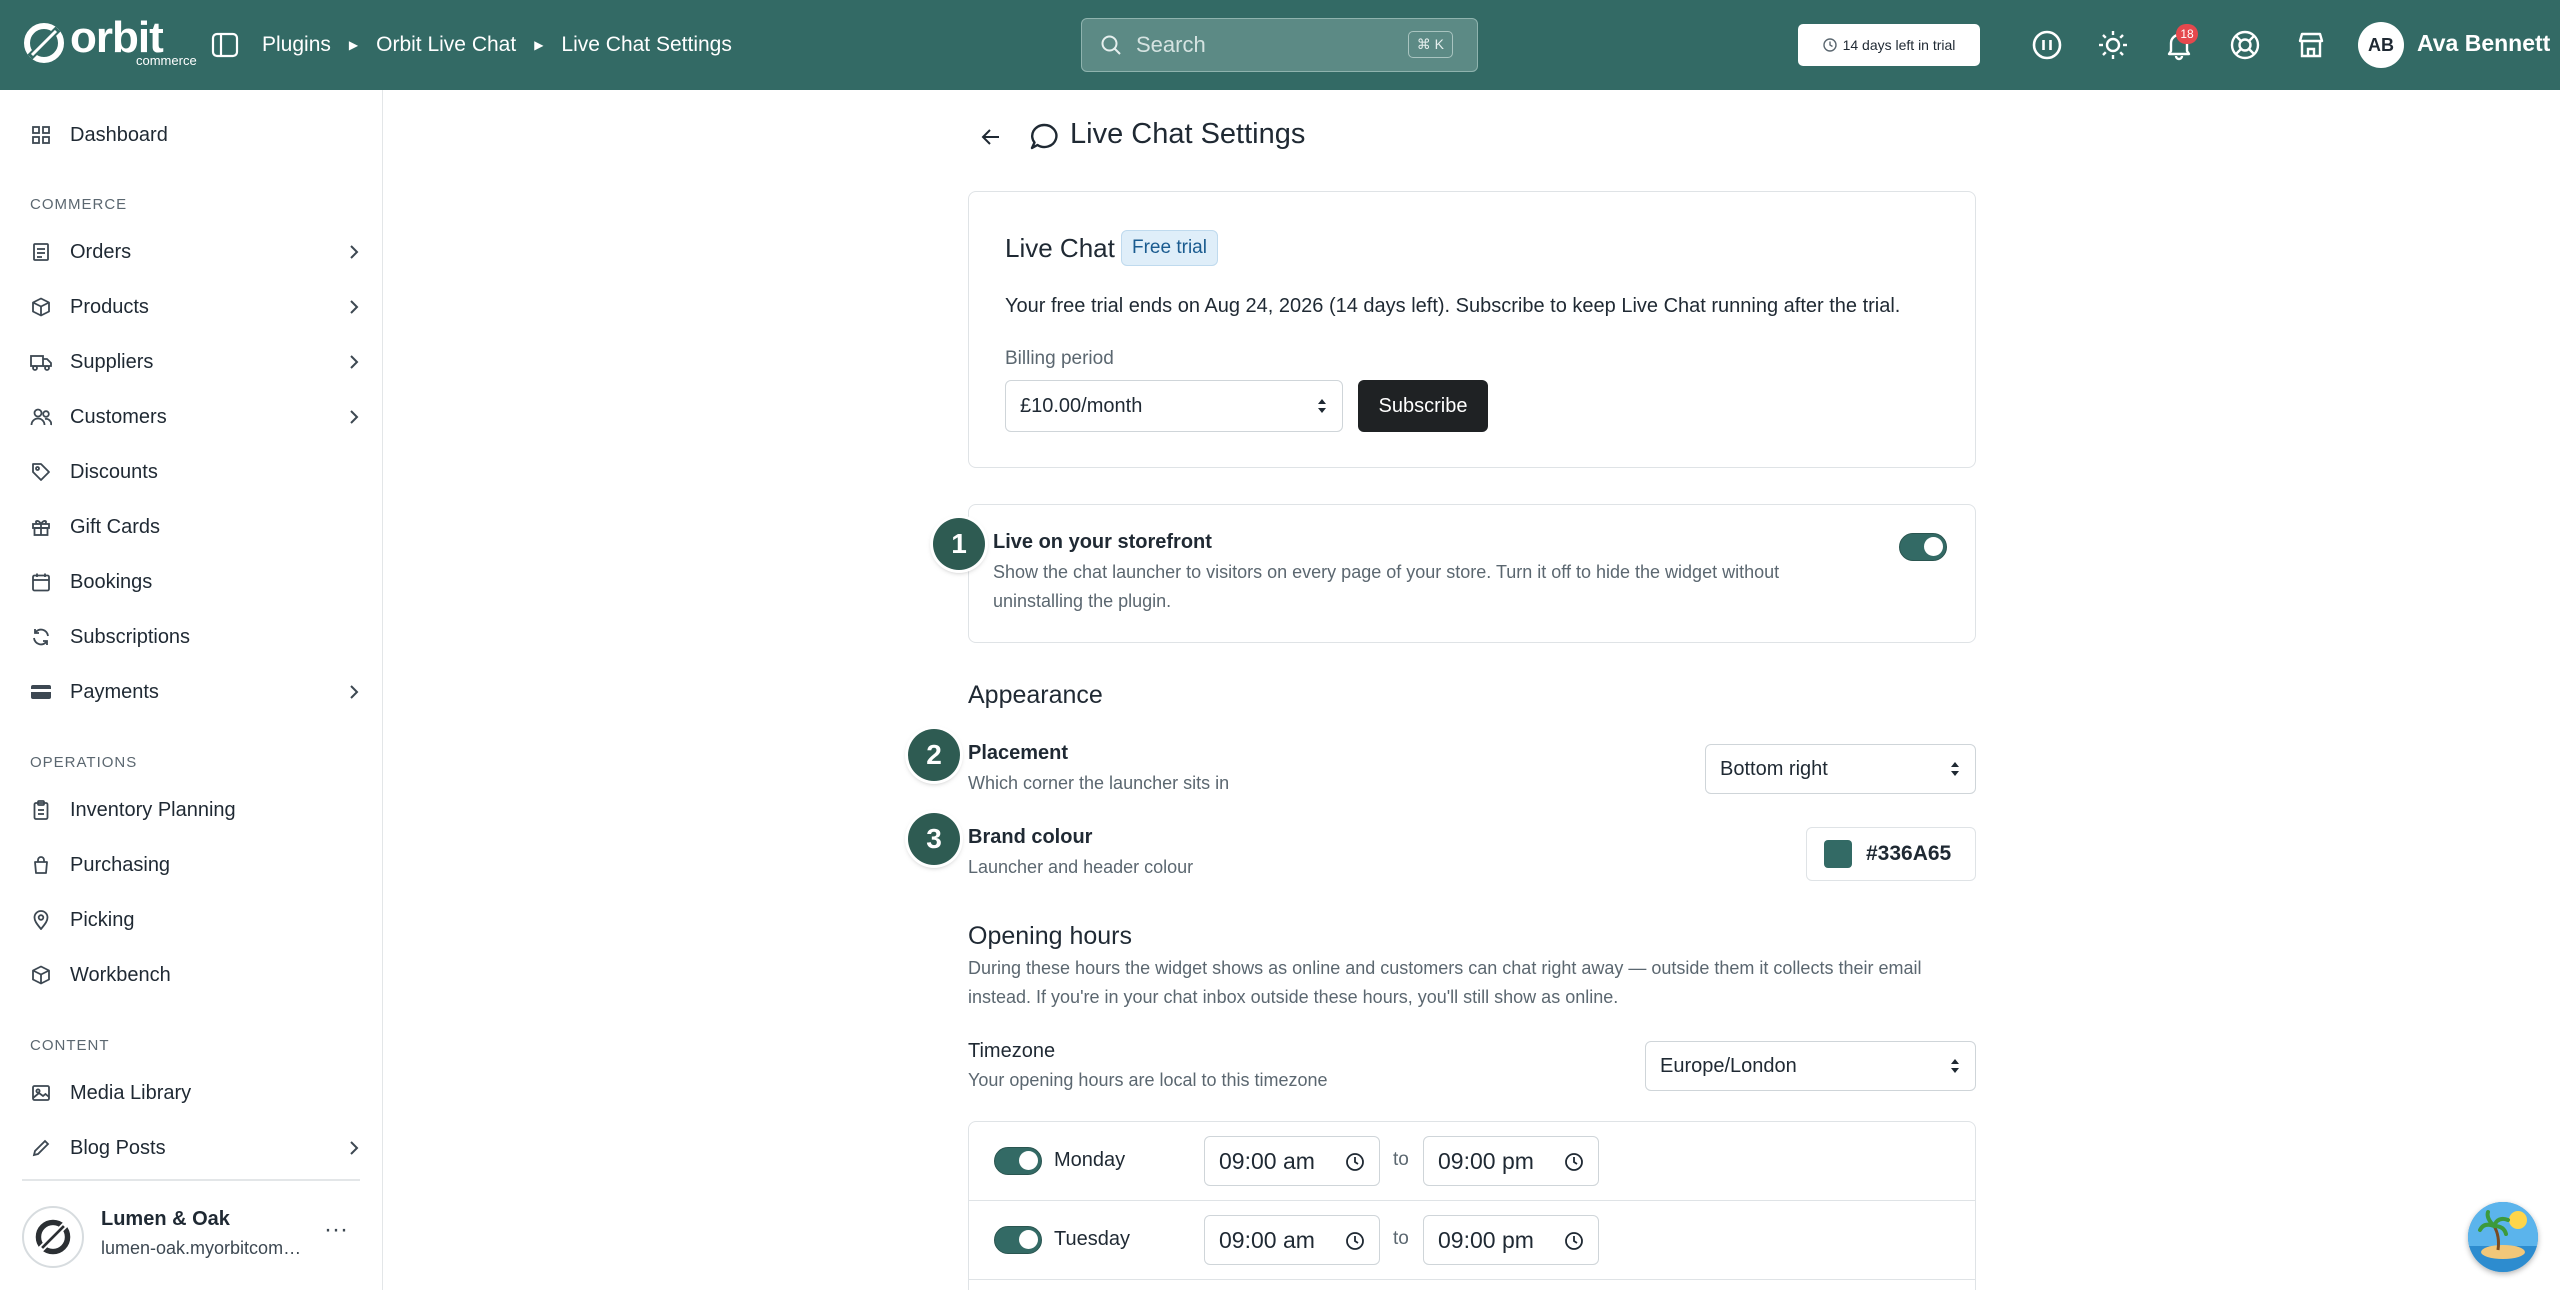 This screenshot has width=2560, height=1290. What do you see at coordinates (195, 920) in the screenshot?
I see `sidebar-item-picking: Picking` at bounding box center [195, 920].